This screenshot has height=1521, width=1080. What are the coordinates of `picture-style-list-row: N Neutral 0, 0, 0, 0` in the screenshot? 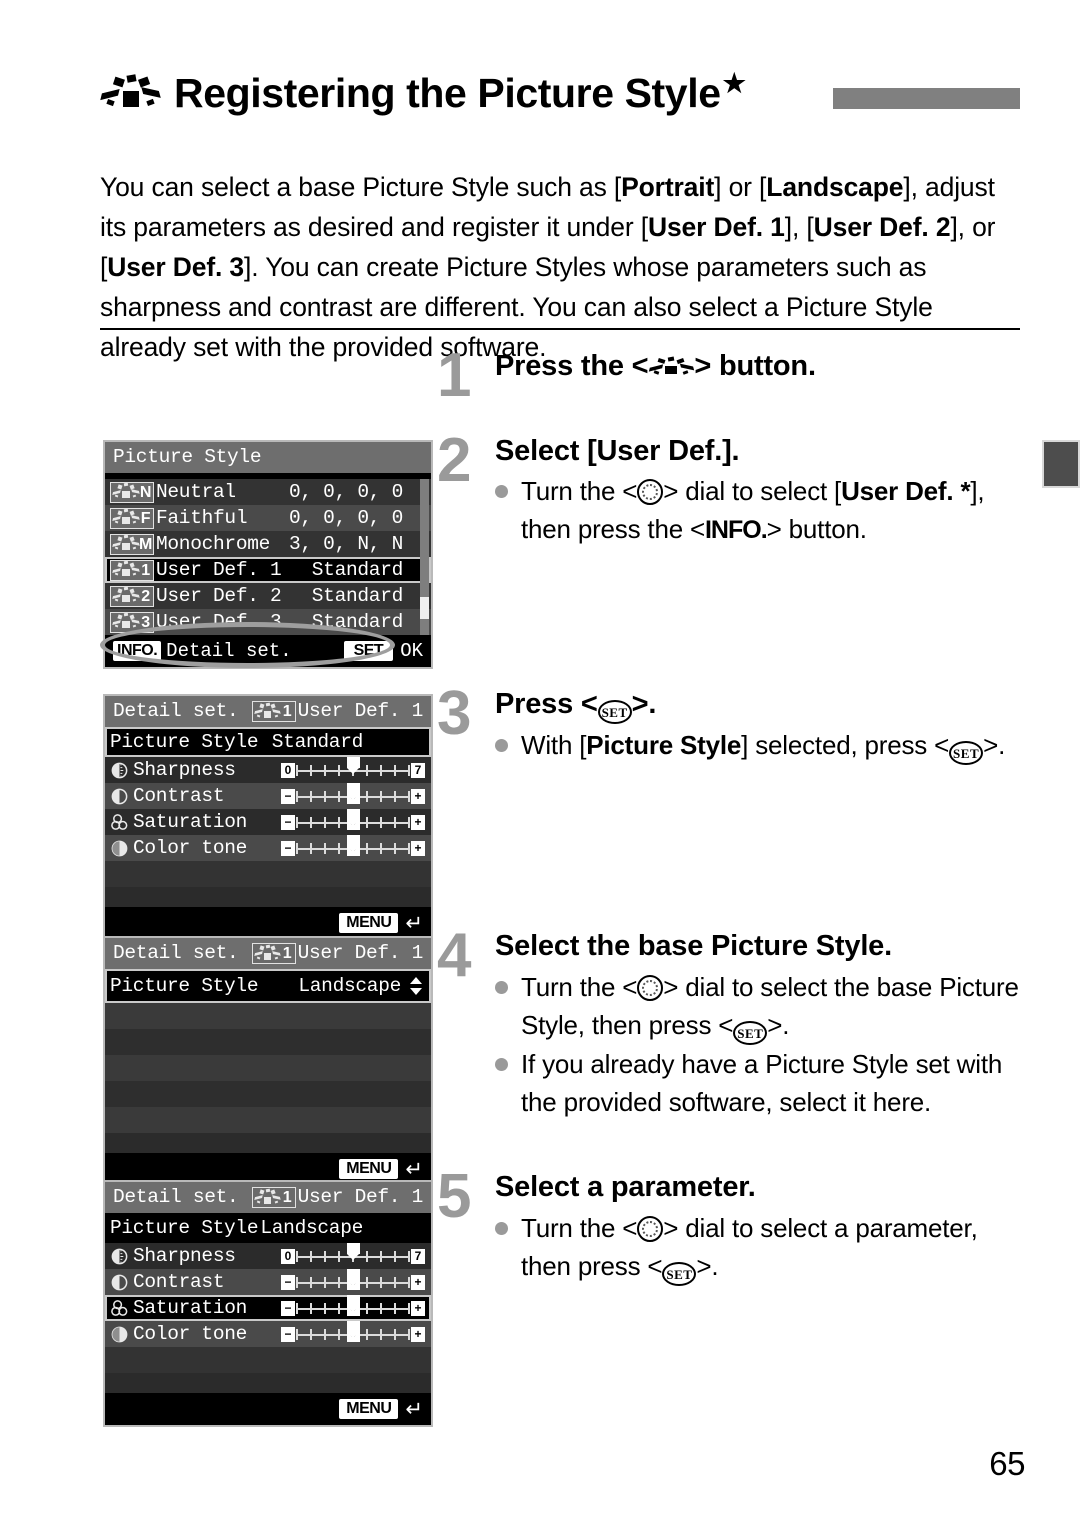 It's located at (268, 492).